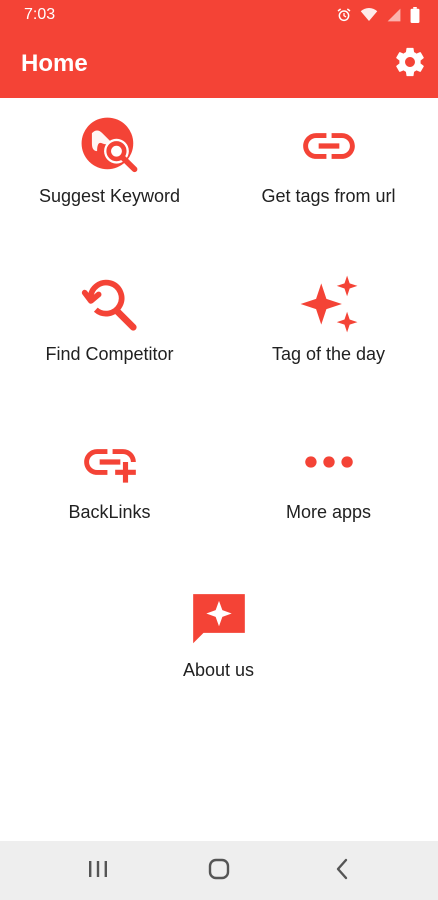  Describe the element at coordinates (329, 462) in the screenshot. I see `more-dots-icon` at that location.